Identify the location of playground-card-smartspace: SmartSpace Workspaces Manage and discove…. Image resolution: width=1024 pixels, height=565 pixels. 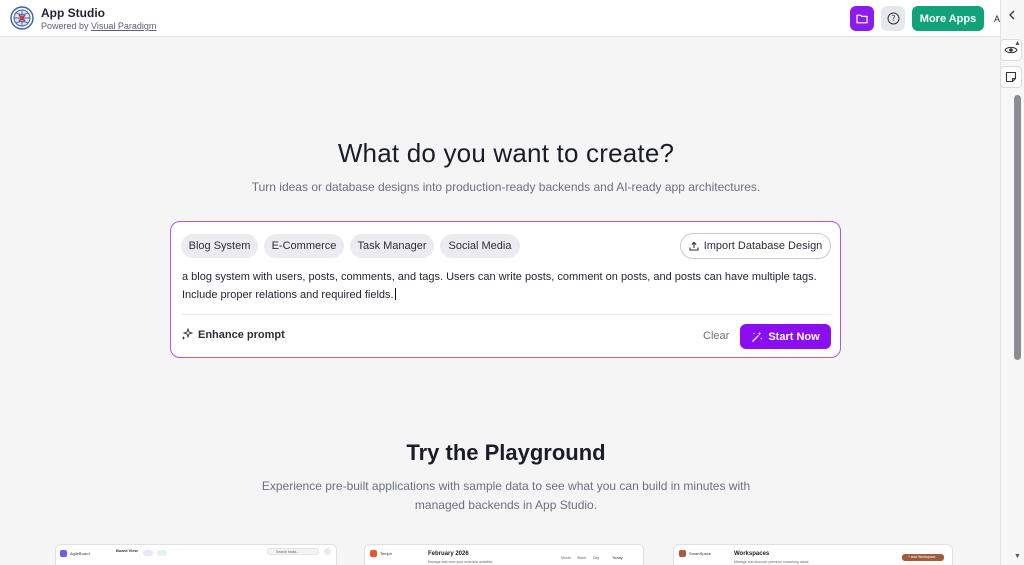
(813, 554).